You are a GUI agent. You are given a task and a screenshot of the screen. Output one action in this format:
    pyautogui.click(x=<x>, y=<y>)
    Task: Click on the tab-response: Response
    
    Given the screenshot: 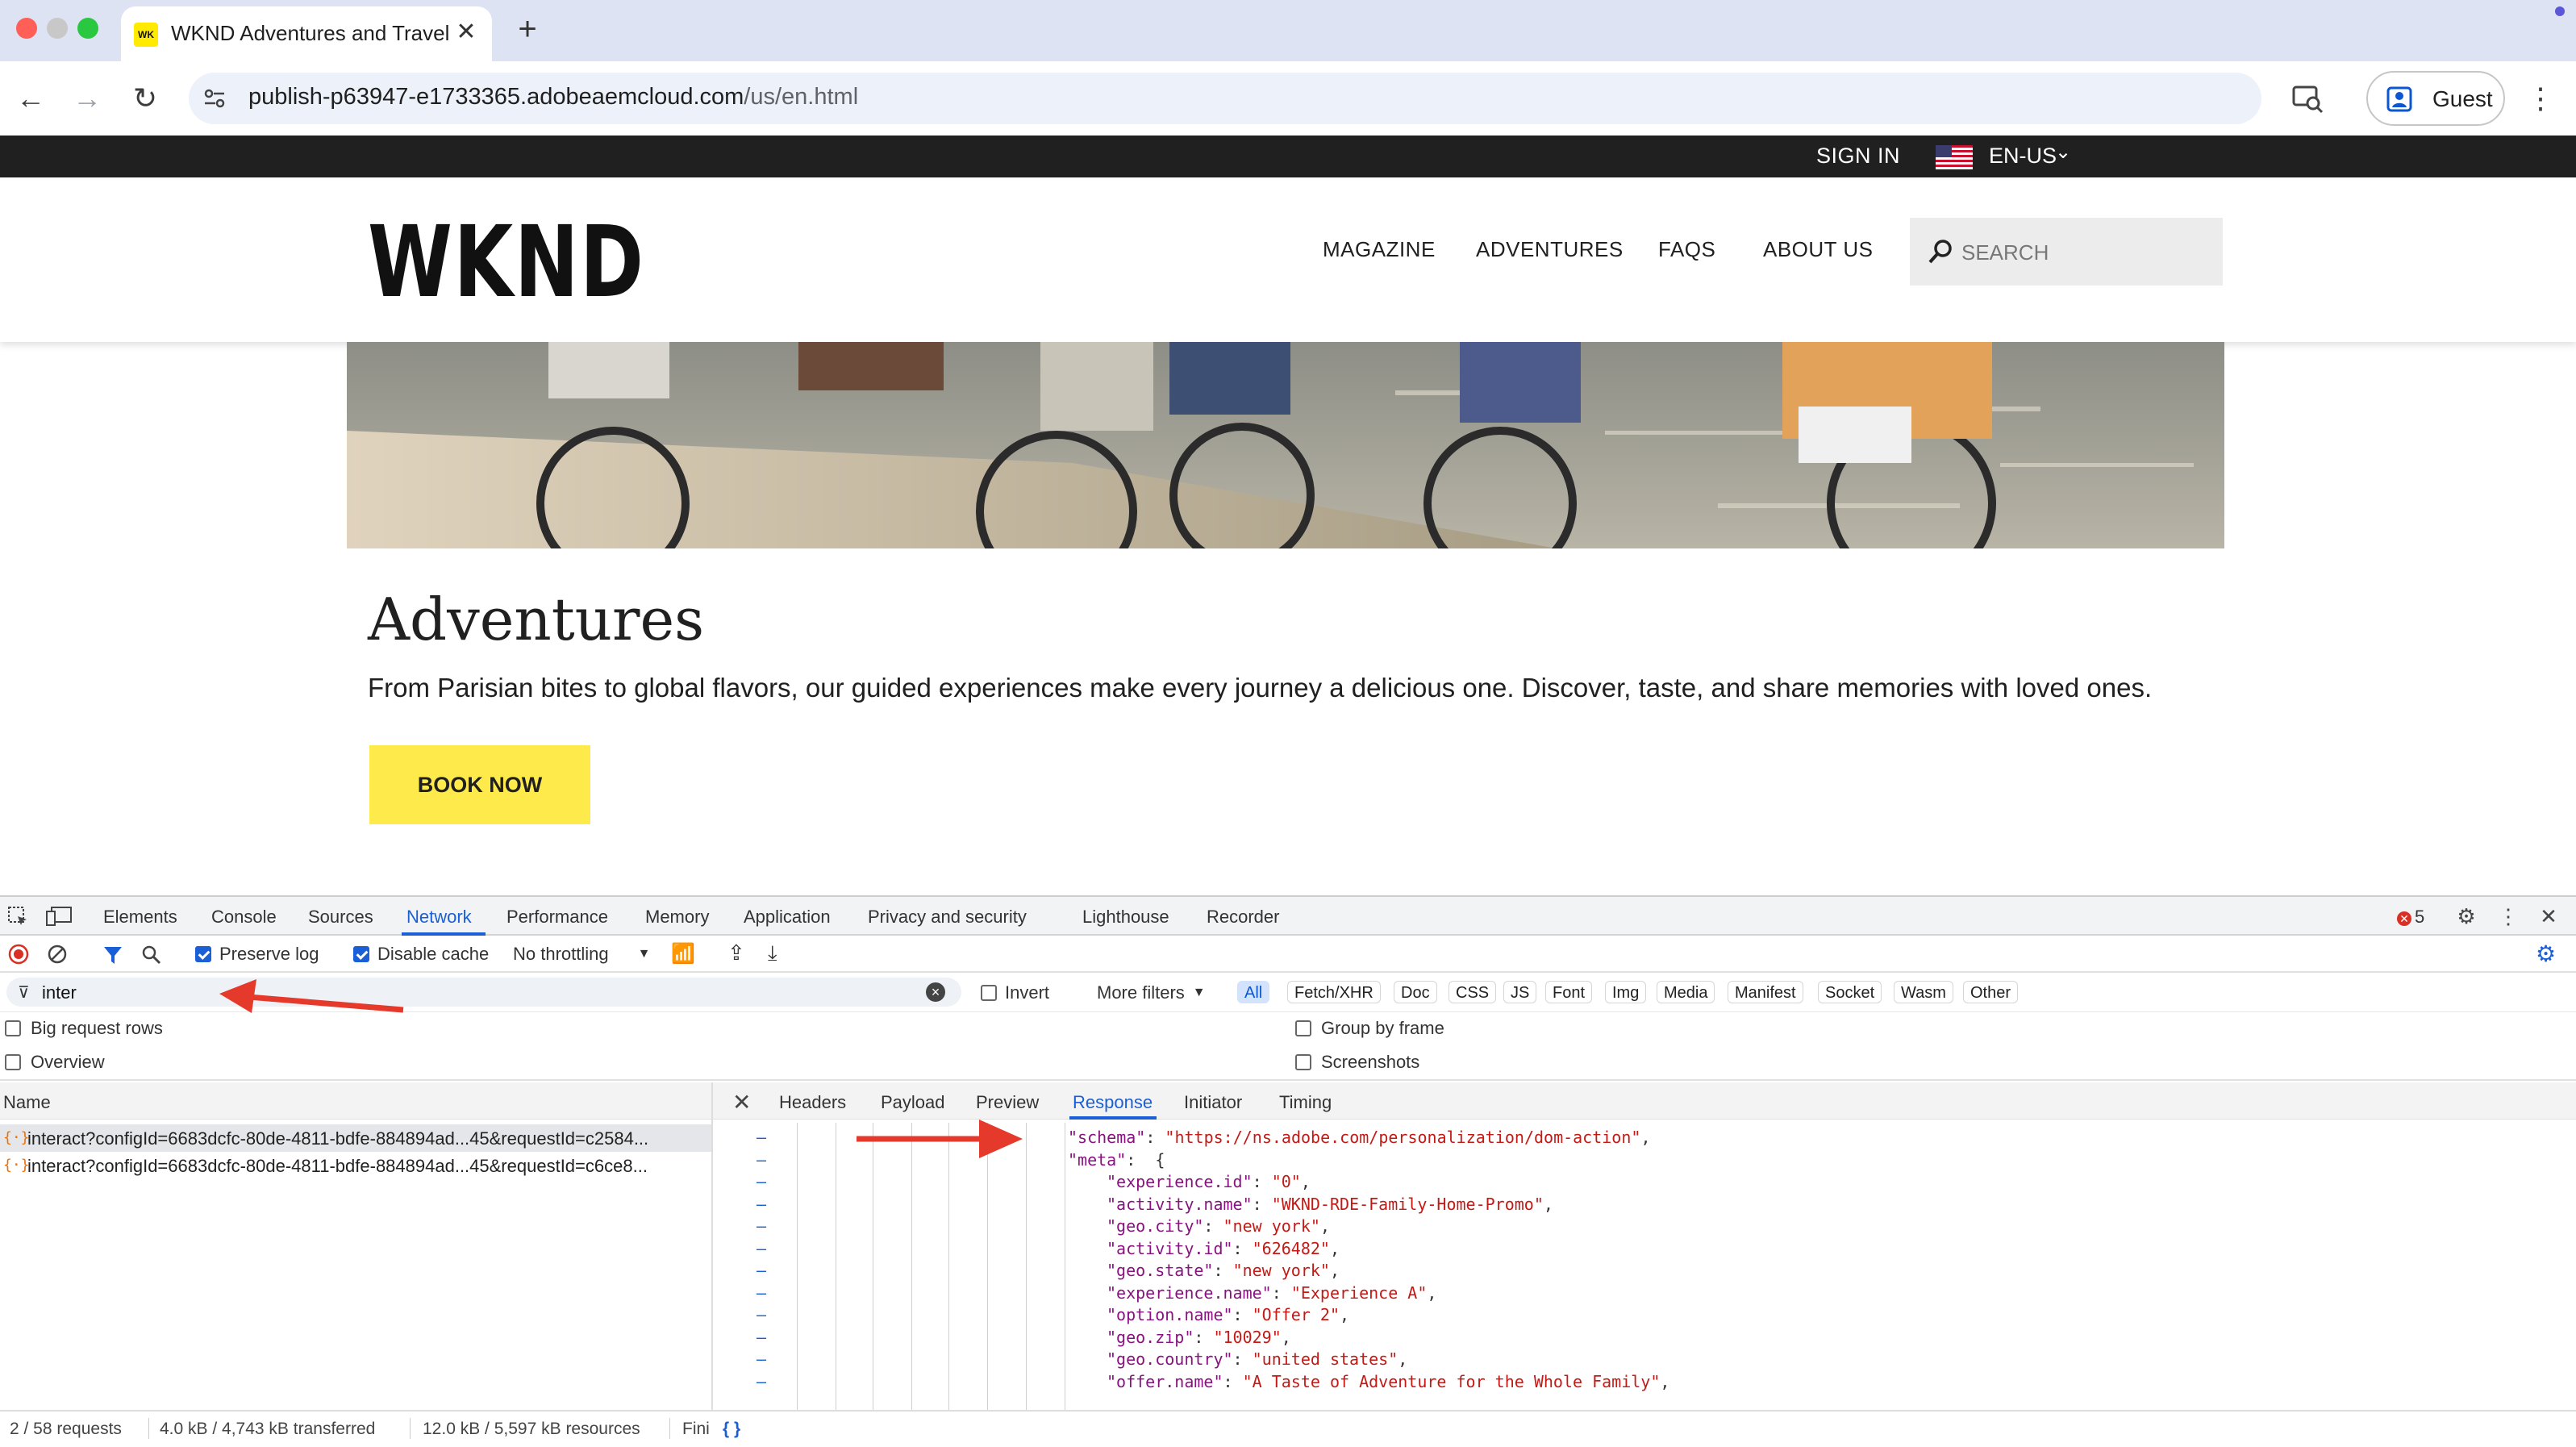 What is the action you would take?
    pyautogui.click(x=1113, y=1102)
    